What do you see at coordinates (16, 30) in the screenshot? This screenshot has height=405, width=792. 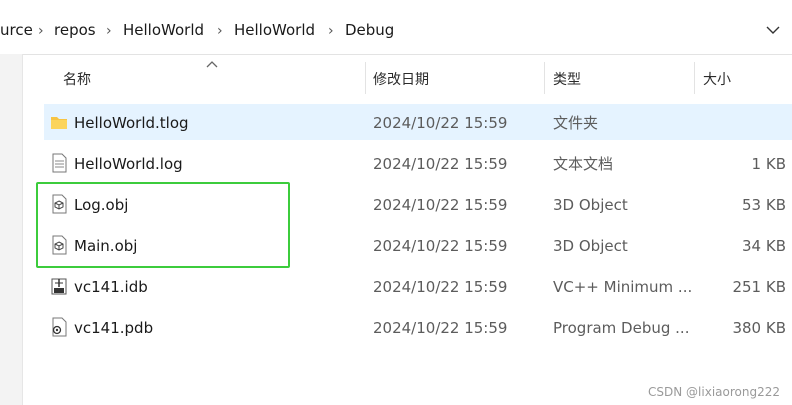 I see `breadcrumb-item-source: urce` at bounding box center [16, 30].